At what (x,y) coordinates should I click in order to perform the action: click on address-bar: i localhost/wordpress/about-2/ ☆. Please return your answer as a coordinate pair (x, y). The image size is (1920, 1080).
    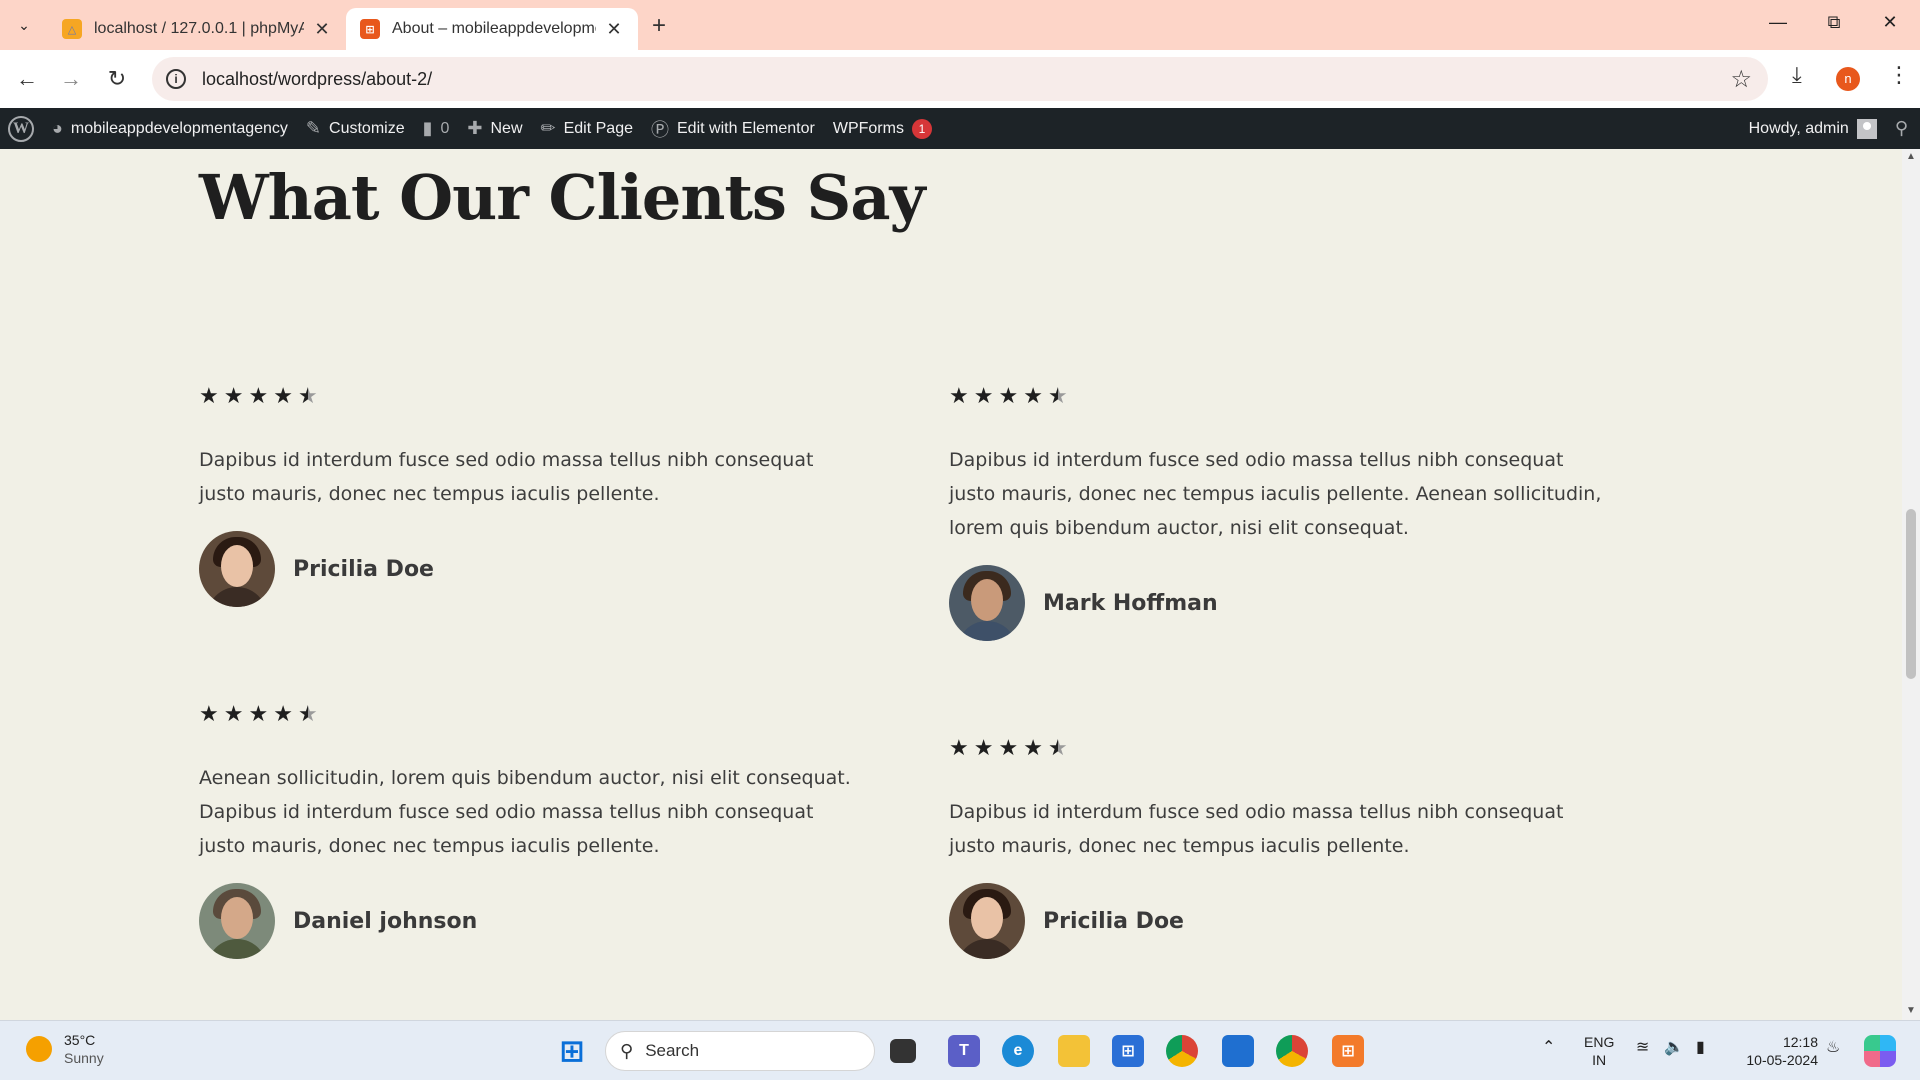
    Looking at the image, I should click on (960, 79).